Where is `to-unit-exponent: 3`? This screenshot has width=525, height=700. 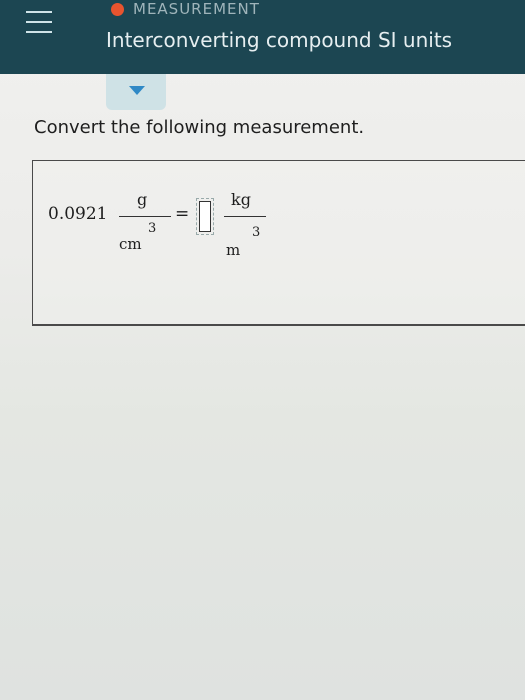
to-unit-exponent: 3 is located at coordinates (256, 232).